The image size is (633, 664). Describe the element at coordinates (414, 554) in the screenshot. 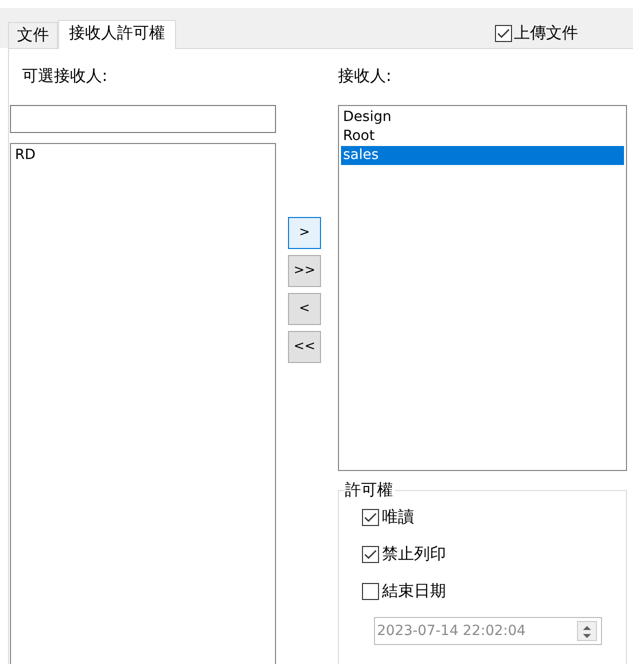

I see `checkbox-label: 禁止列印` at that location.